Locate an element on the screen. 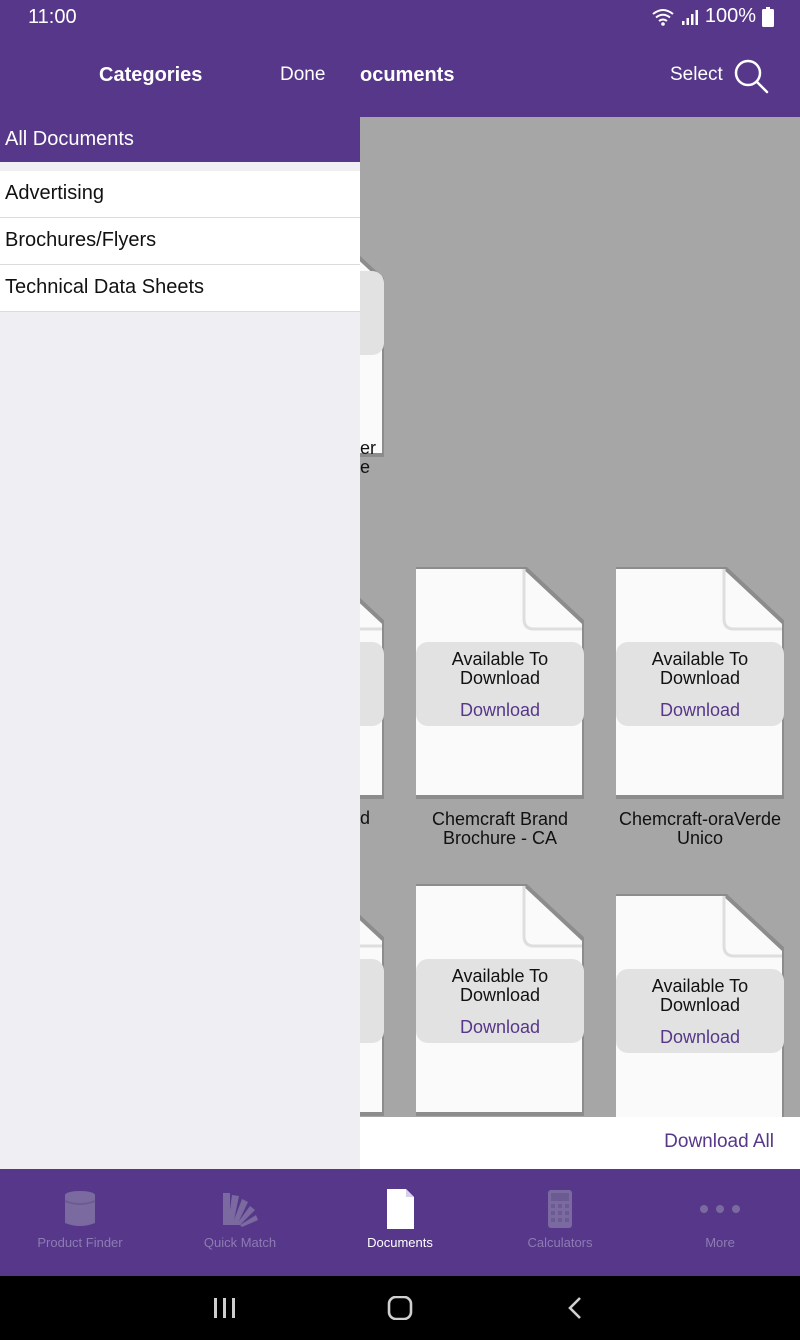 This screenshot has width=800, height=1340. document-title-partial: er is located at coordinates (368, 448).